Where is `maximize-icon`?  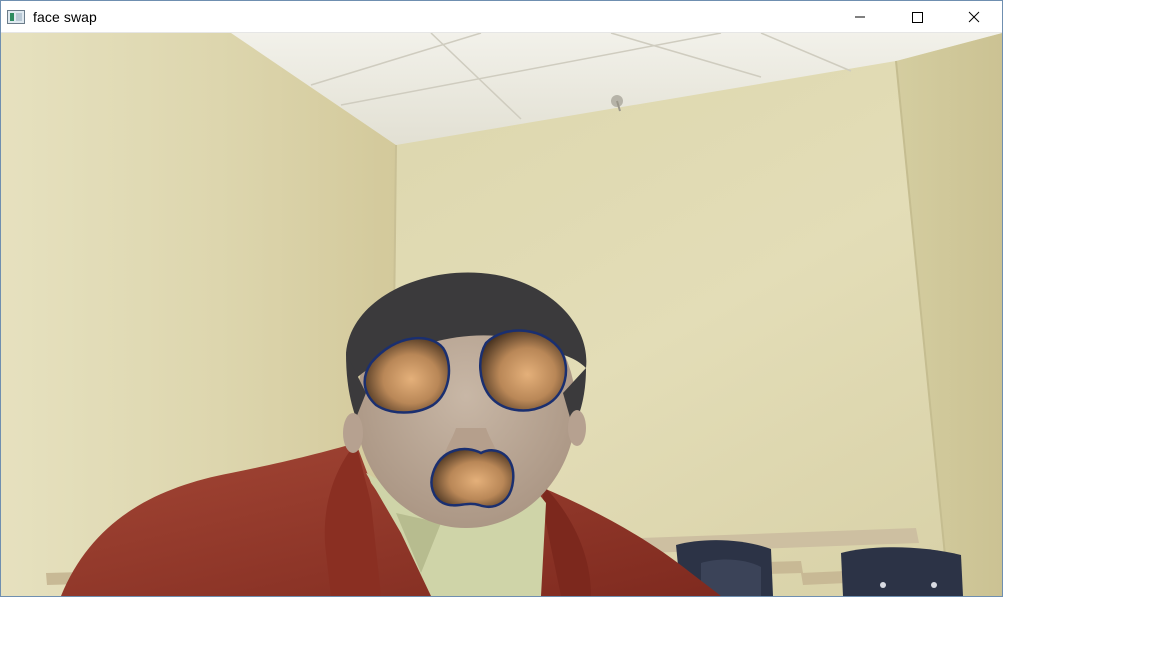
maximize-icon is located at coordinates (917, 17).